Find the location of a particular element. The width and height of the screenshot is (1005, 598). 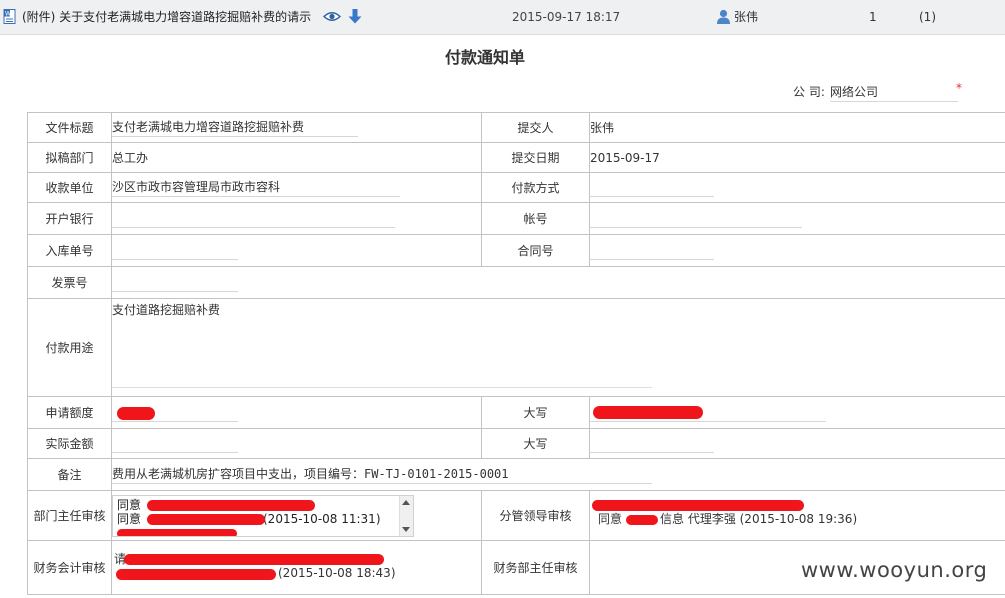

scroll-down-icon is located at coordinates (406, 529).